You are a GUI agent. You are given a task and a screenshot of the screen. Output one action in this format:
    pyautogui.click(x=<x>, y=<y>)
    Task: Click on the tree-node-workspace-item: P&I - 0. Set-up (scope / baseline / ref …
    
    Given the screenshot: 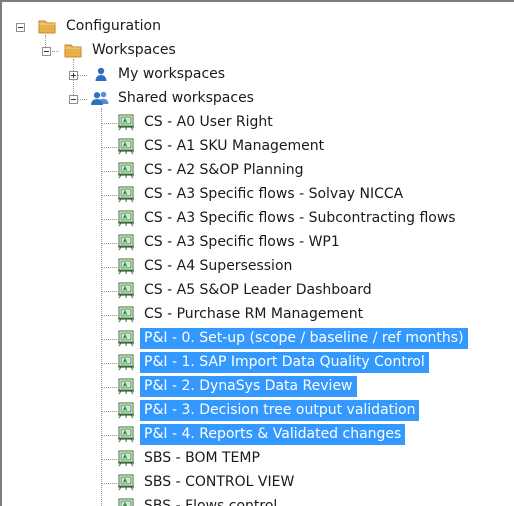 What is the action you would take?
    pyautogui.click(x=258, y=338)
    